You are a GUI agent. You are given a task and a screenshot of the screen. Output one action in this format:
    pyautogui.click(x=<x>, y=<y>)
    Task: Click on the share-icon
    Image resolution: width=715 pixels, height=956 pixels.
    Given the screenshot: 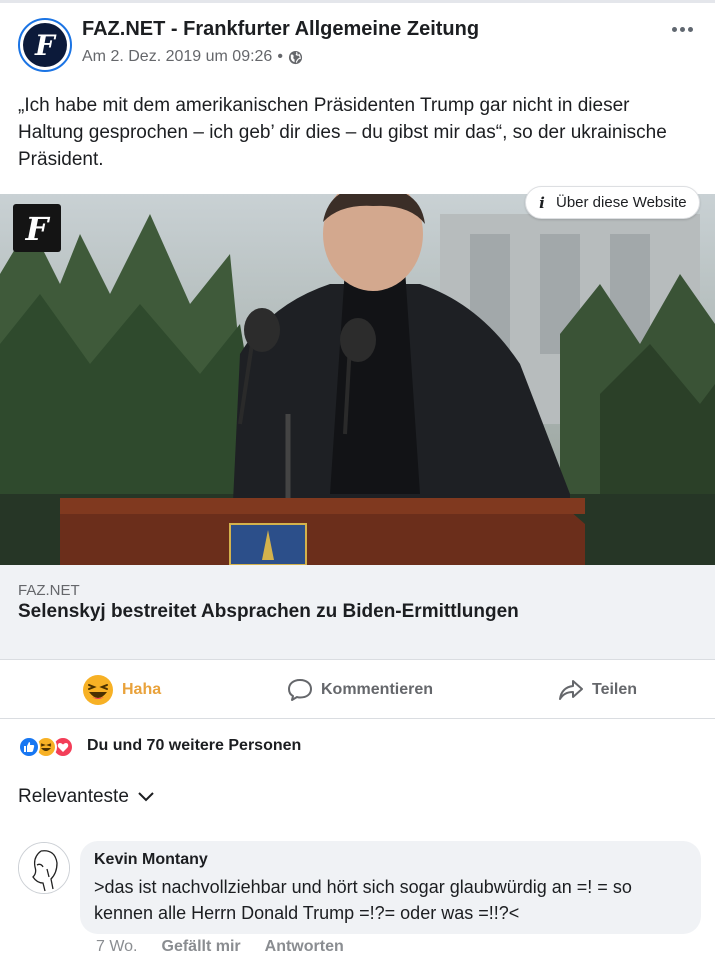 What is the action you would take?
    pyautogui.click(x=571, y=690)
    